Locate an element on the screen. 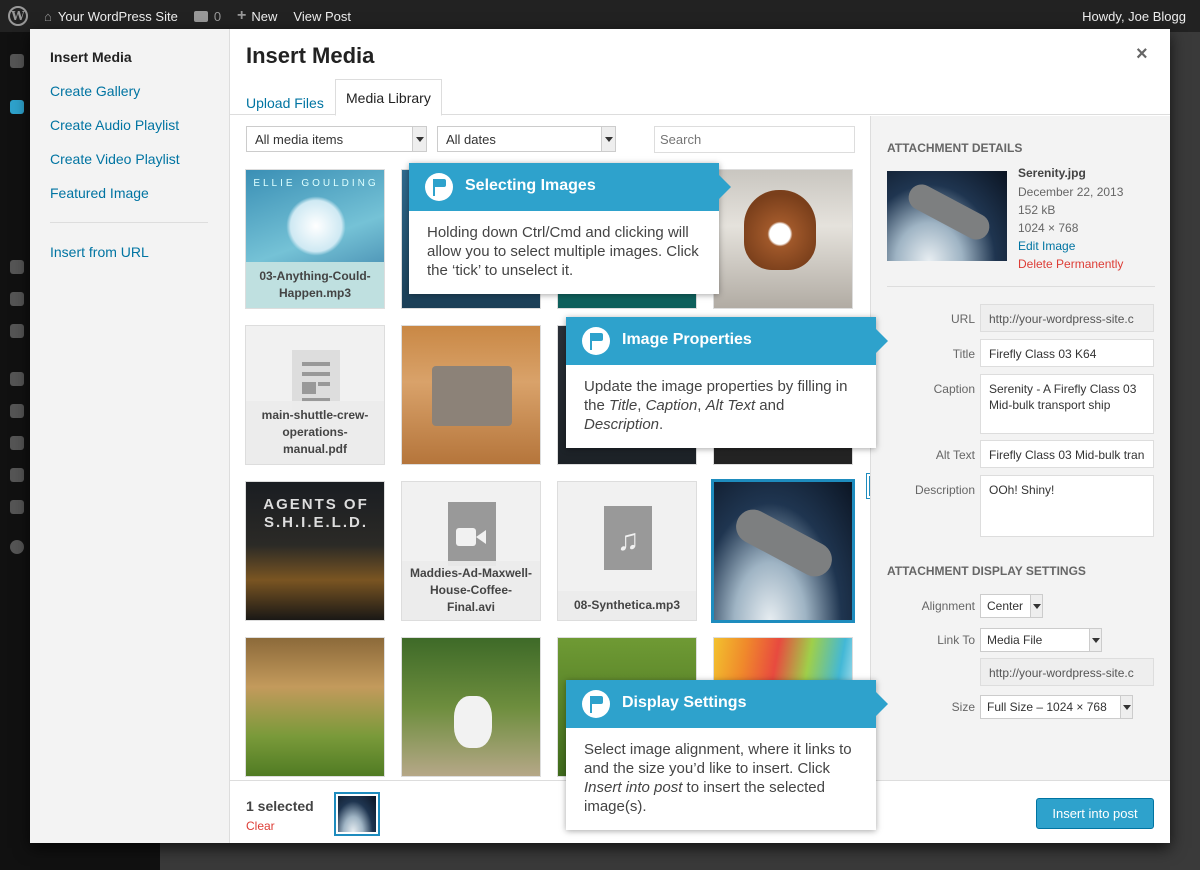  media-type-filter: All media items is located at coordinates (336, 139).